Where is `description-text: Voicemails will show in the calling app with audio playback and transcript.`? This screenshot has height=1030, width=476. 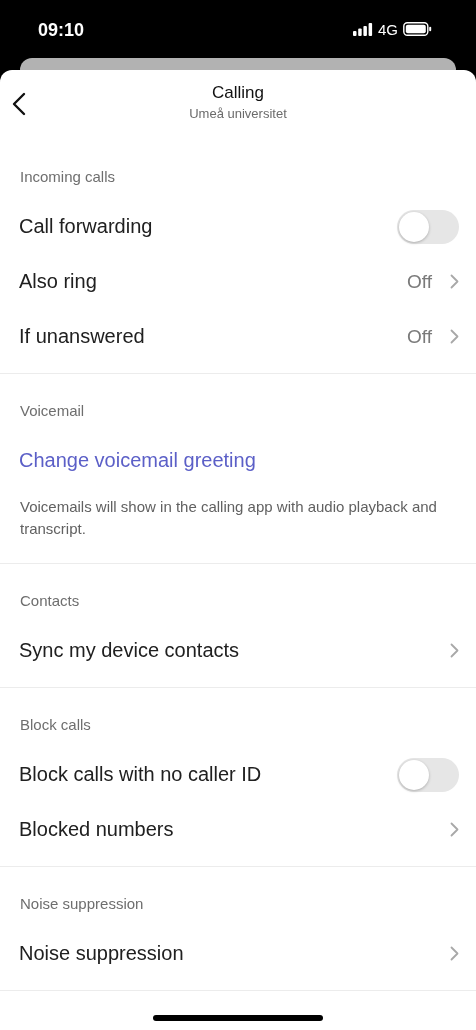 description-text: Voicemails will show in the calling app with audio playback and transcript. is located at coordinates (229, 518).